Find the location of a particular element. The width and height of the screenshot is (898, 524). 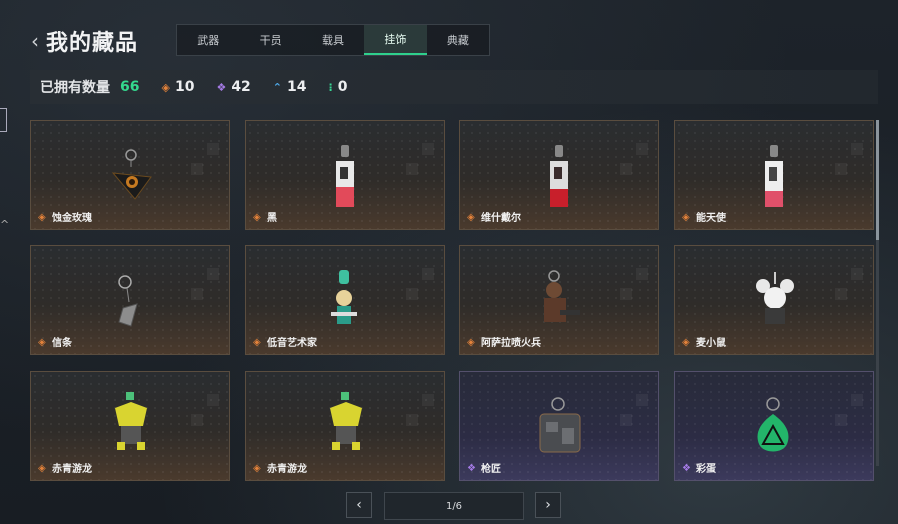

charm-card: ◈ 黑 is located at coordinates (345, 175).